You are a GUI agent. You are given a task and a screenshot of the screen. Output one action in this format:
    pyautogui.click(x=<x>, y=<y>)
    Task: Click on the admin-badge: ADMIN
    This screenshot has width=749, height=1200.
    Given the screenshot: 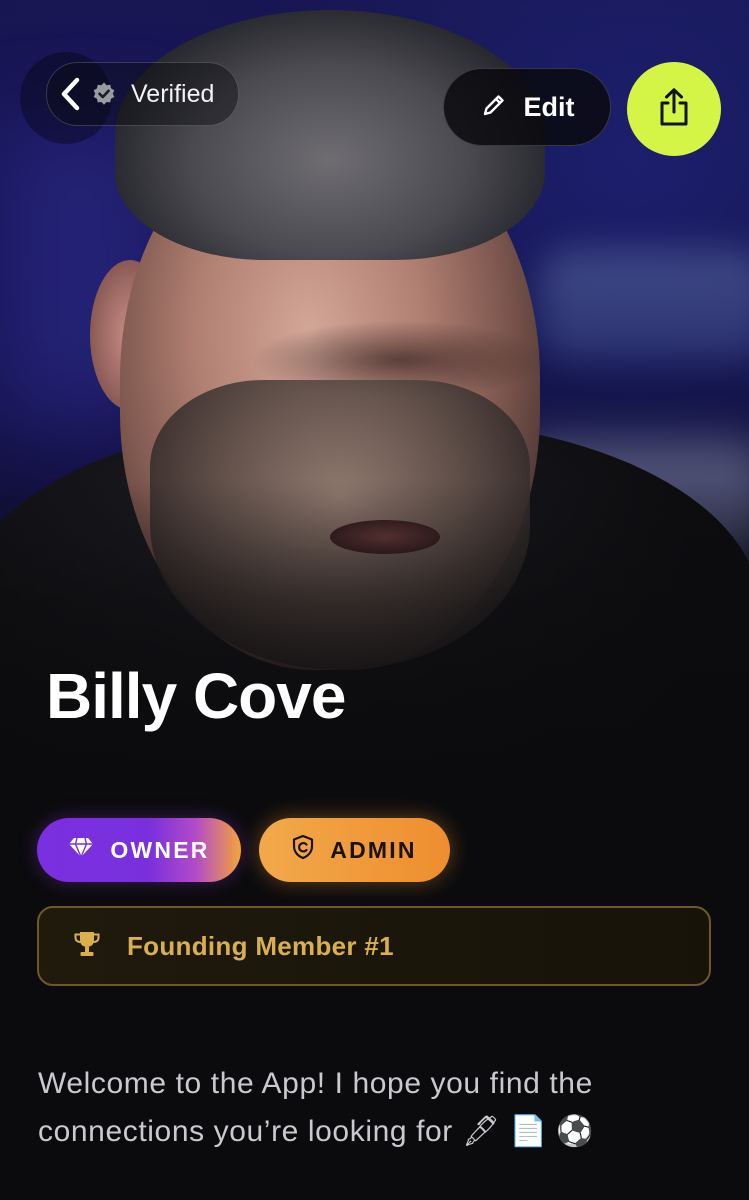 What is the action you would take?
    pyautogui.click(x=354, y=850)
    